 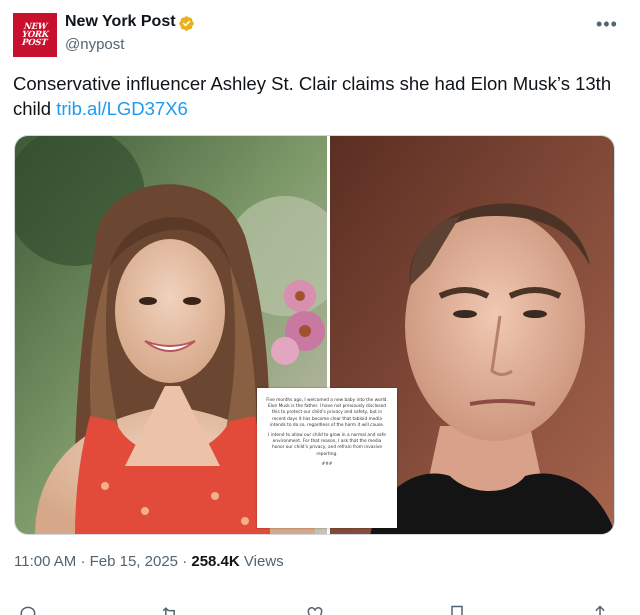 I want to click on verified-badge-icon, so click(x=186, y=23).